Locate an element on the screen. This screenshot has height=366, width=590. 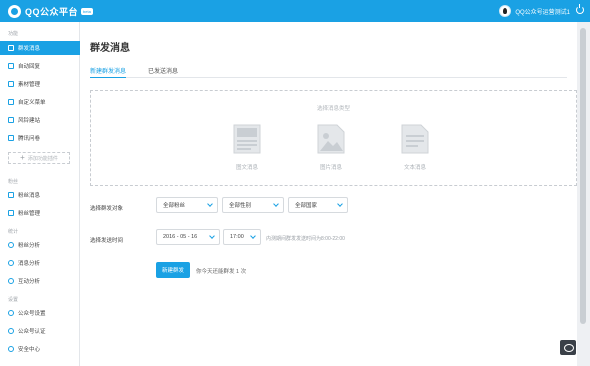
broadcast-icon is located at coordinates (11, 48).